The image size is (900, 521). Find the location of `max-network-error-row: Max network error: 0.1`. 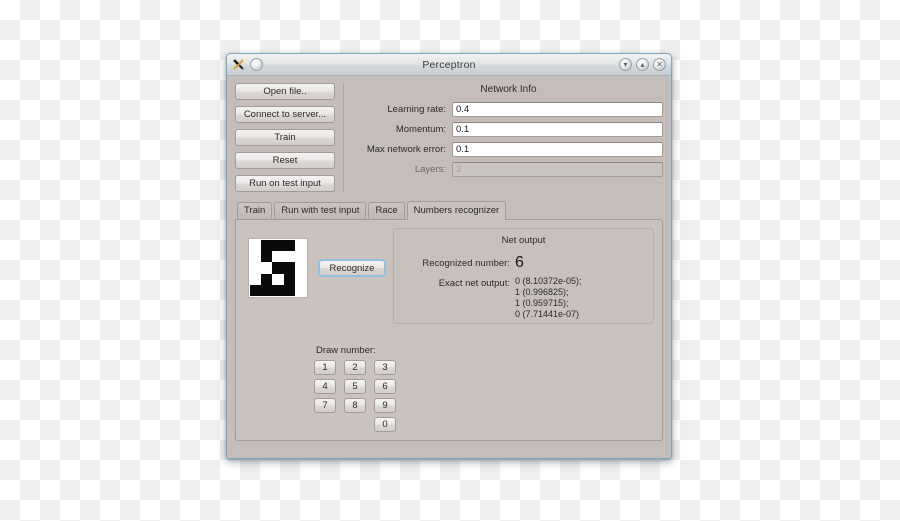

max-network-error-row: Max network error: 0.1 is located at coordinates (508, 149).